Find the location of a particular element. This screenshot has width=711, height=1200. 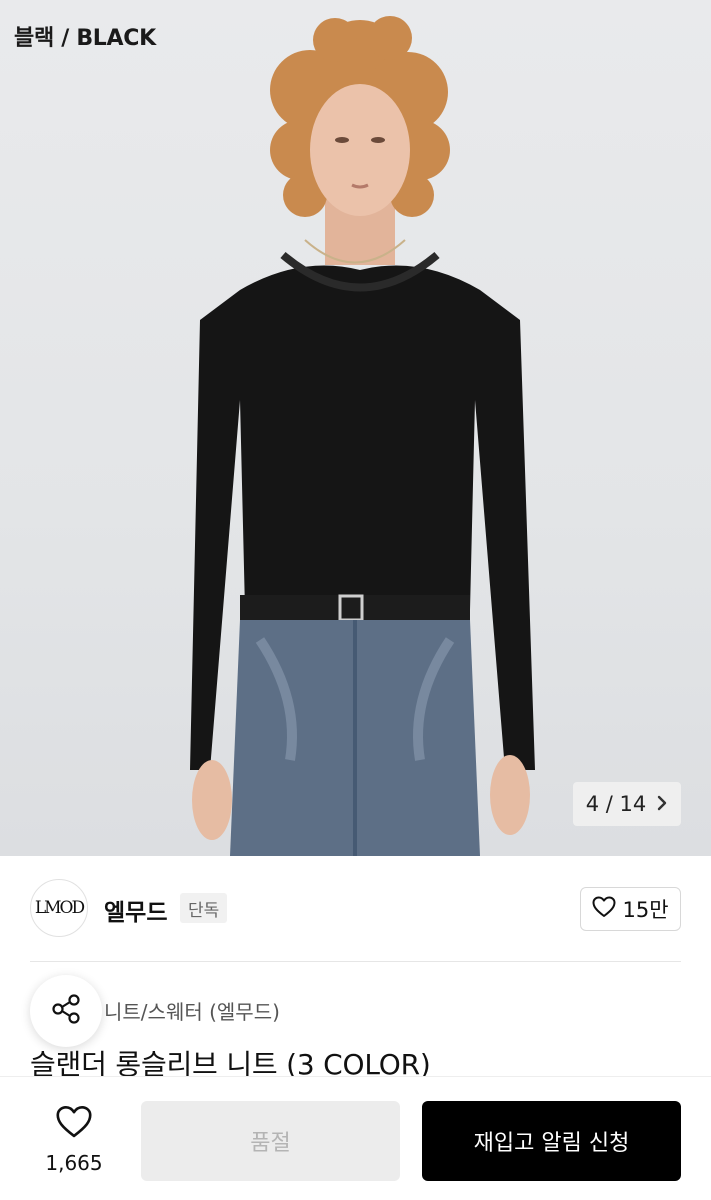

image-counter-current: 4 is located at coordinates (592, 804).